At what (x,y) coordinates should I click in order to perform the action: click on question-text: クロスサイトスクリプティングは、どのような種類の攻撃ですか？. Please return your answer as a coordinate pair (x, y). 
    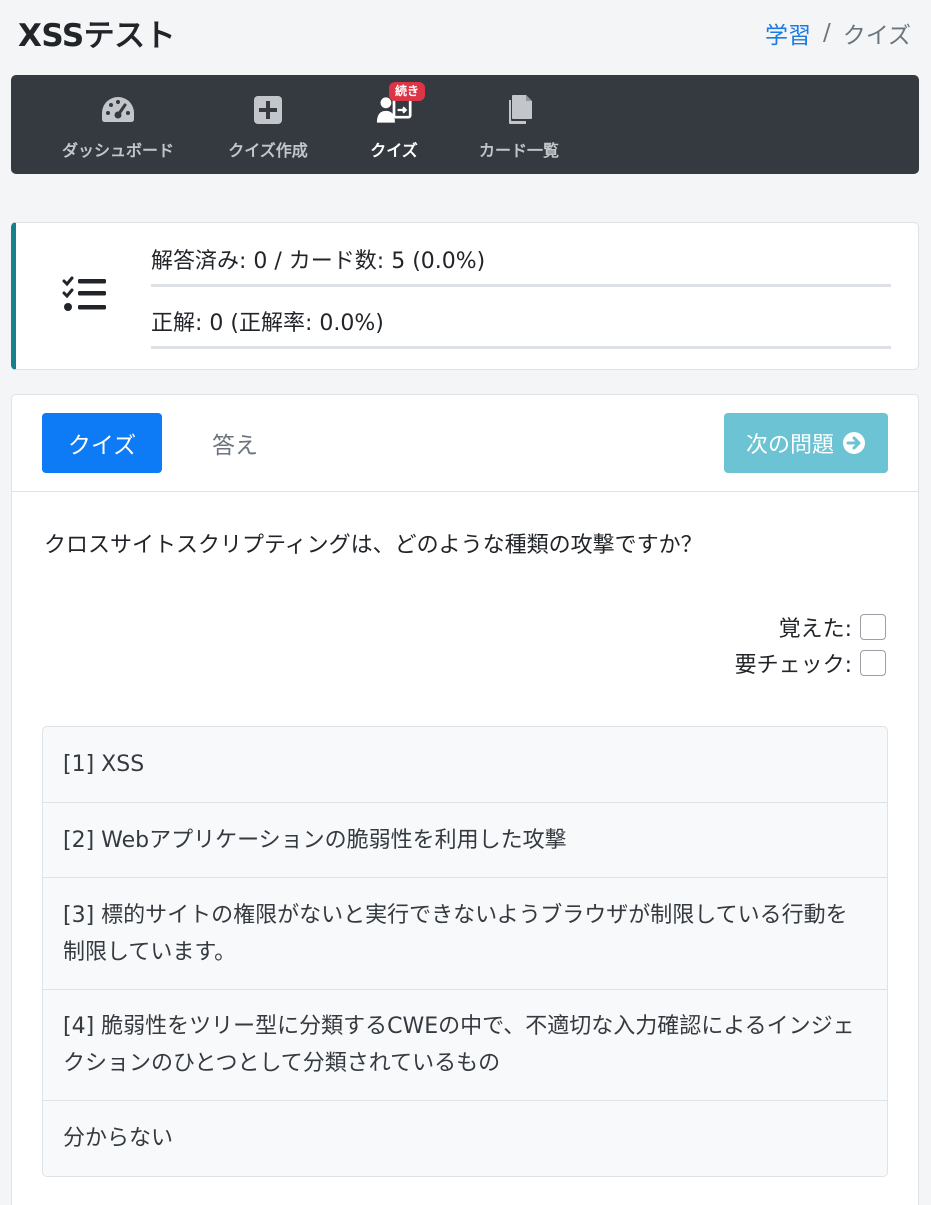
    Looking at the image, I should click on (373, 545).